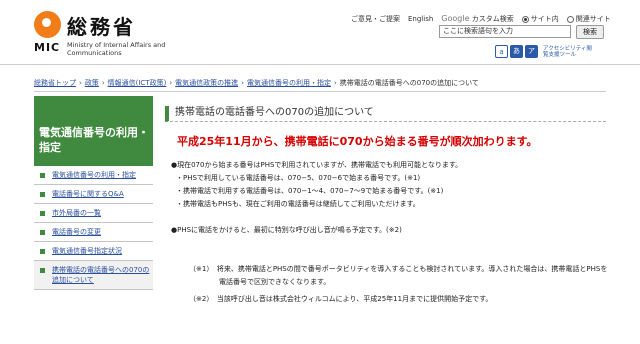 The image size is (640, 344). Describe the element at coordinates (92, 83) in the screenshot. I see `breadcrumb-policy: 政策` at that location.